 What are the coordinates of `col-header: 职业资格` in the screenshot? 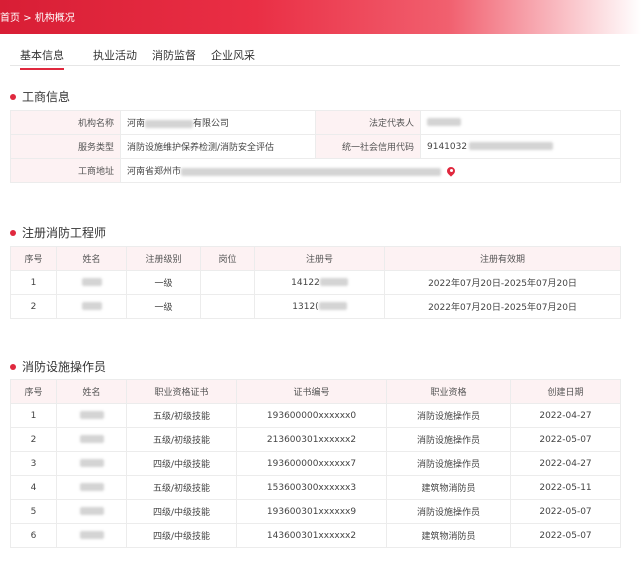 It's located at (448, 391).